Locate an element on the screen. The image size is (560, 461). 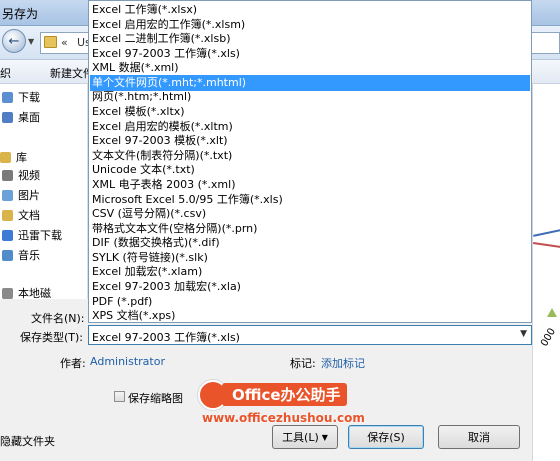
video-icon is located at coordinates (7, 175).